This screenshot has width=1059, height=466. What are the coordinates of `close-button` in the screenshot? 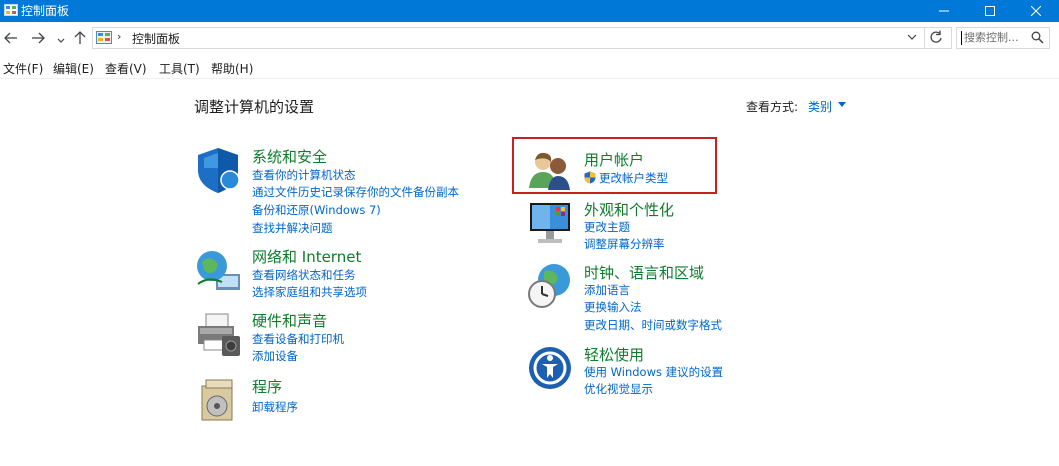 It's located at (1036, 11).